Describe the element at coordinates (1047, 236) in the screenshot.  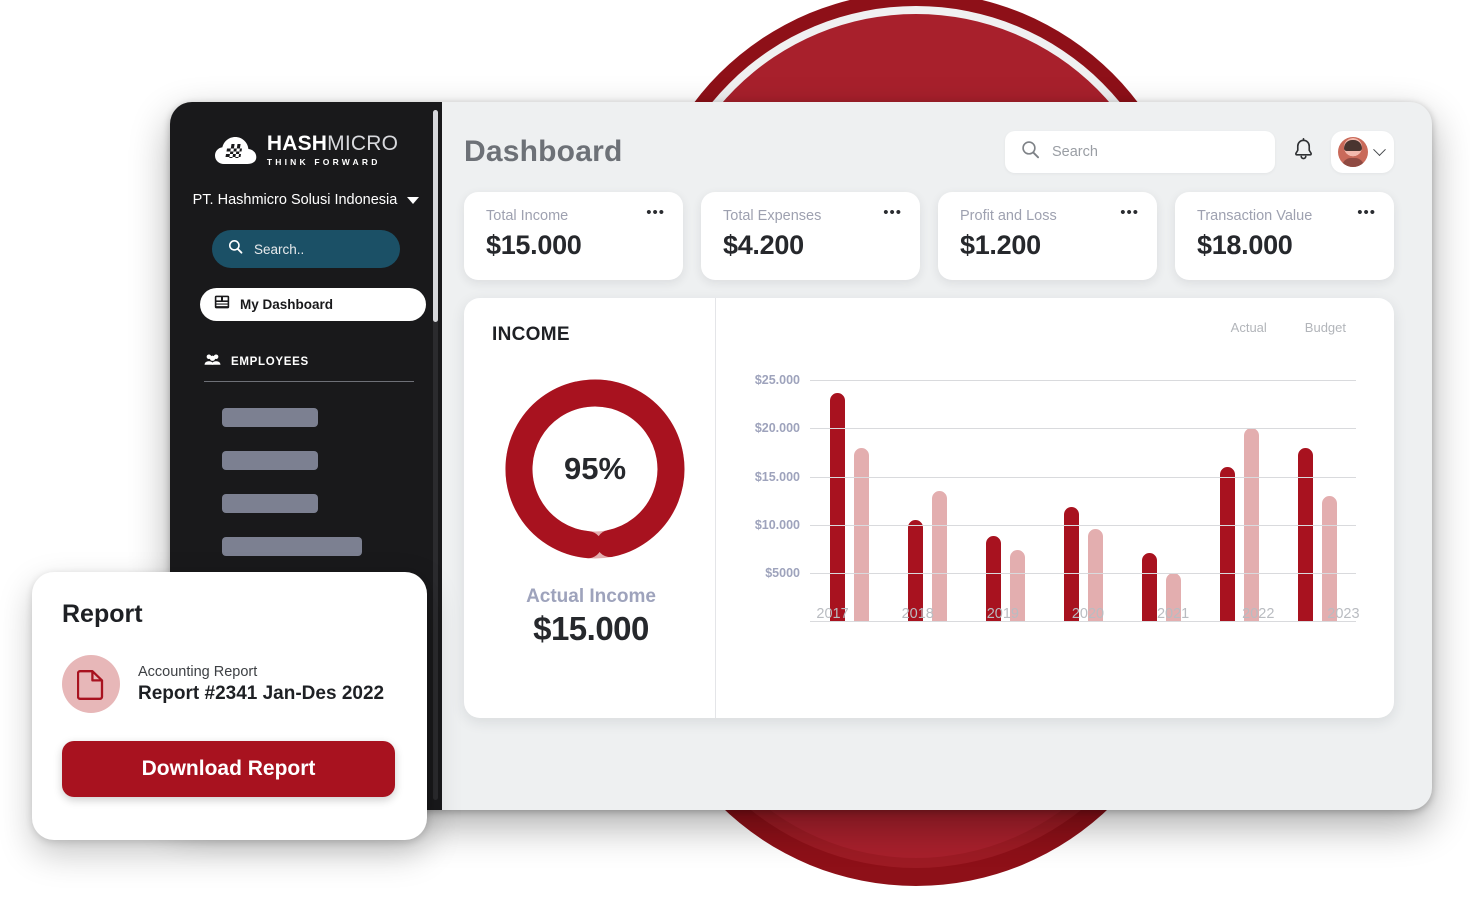
I see `stat-card-profit-and-loss: Profit and Loss ••• $1.200` at that location.